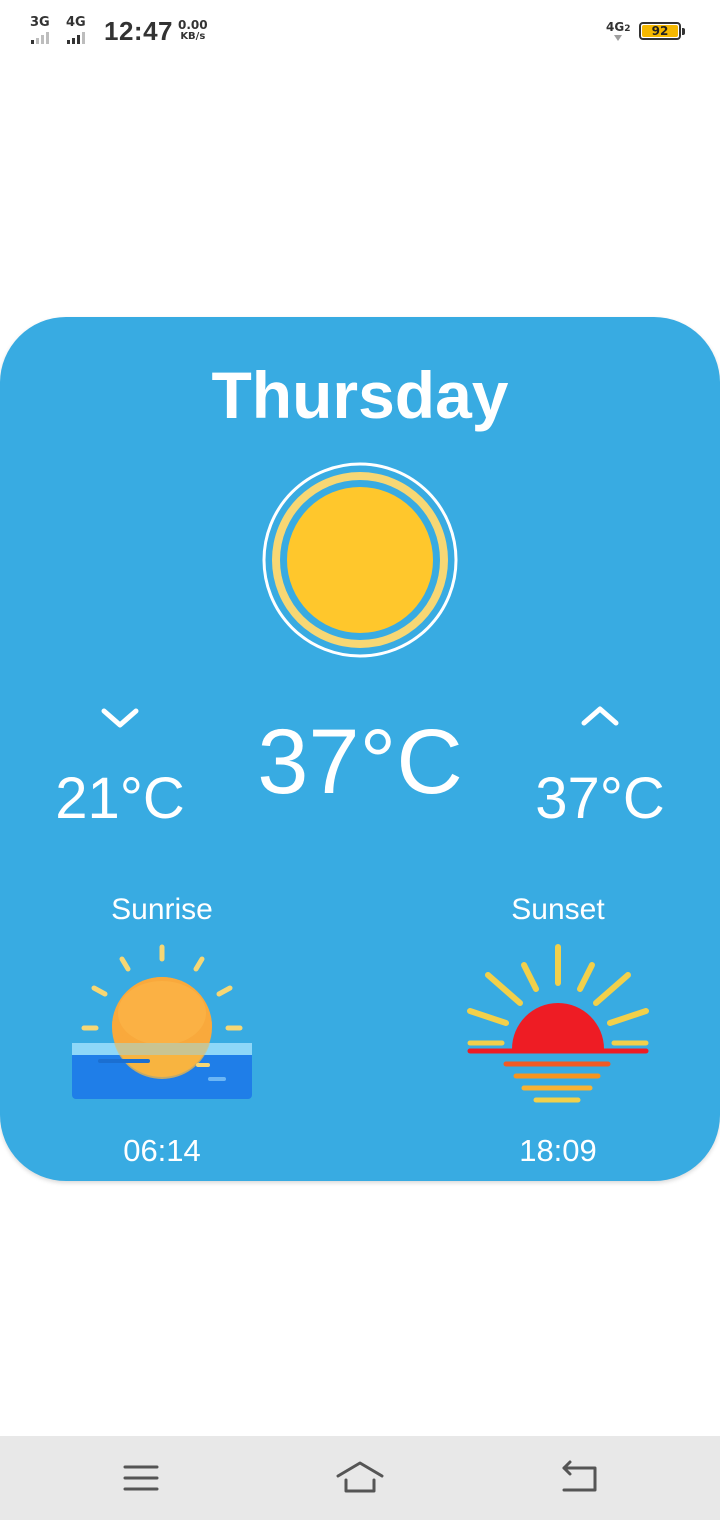 This screenshot has width=720, height=1520. Describe the element at coordinates (120, 718) in the screenshot. I see `chevron-down-icon` at that location.